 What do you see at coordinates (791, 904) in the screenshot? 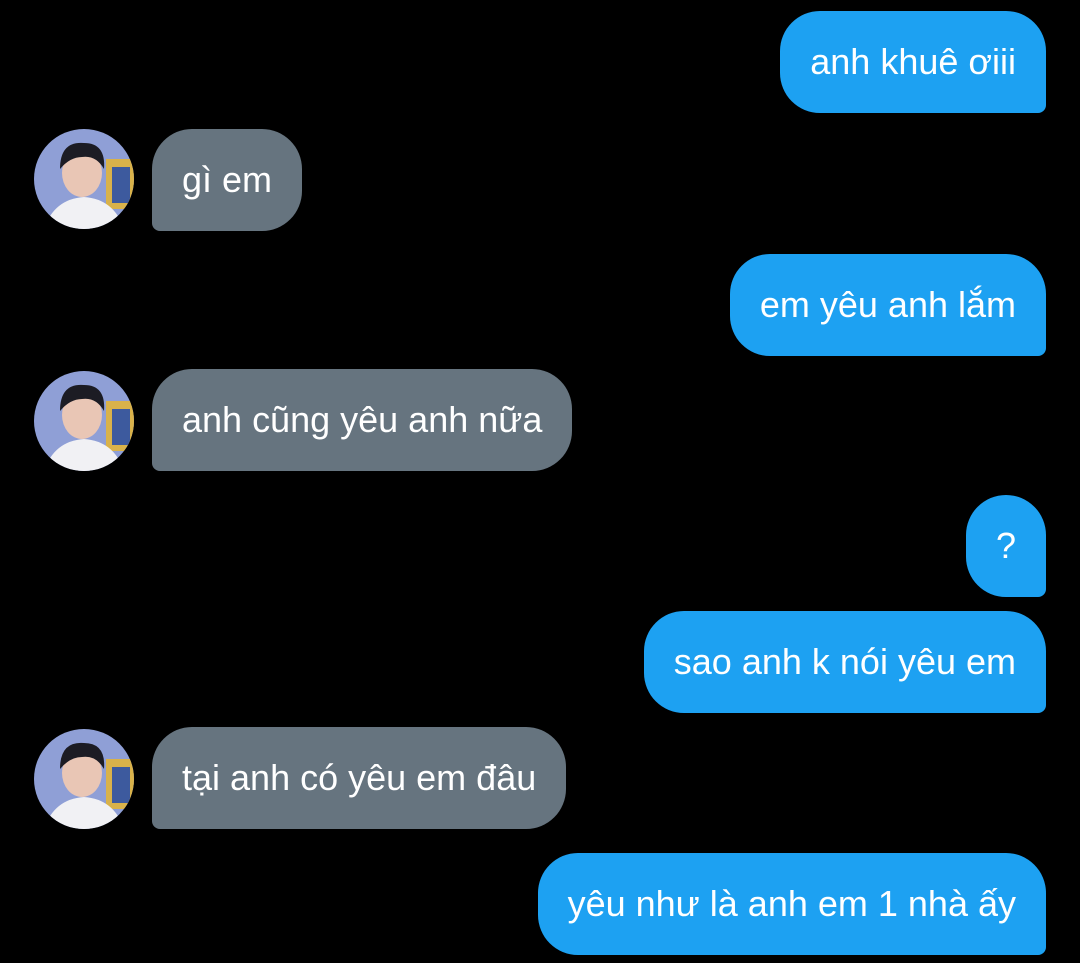
I see `sent-message-bubble: yêu như là anh em 1 nhà ấy` at bounding box center [791, 904].